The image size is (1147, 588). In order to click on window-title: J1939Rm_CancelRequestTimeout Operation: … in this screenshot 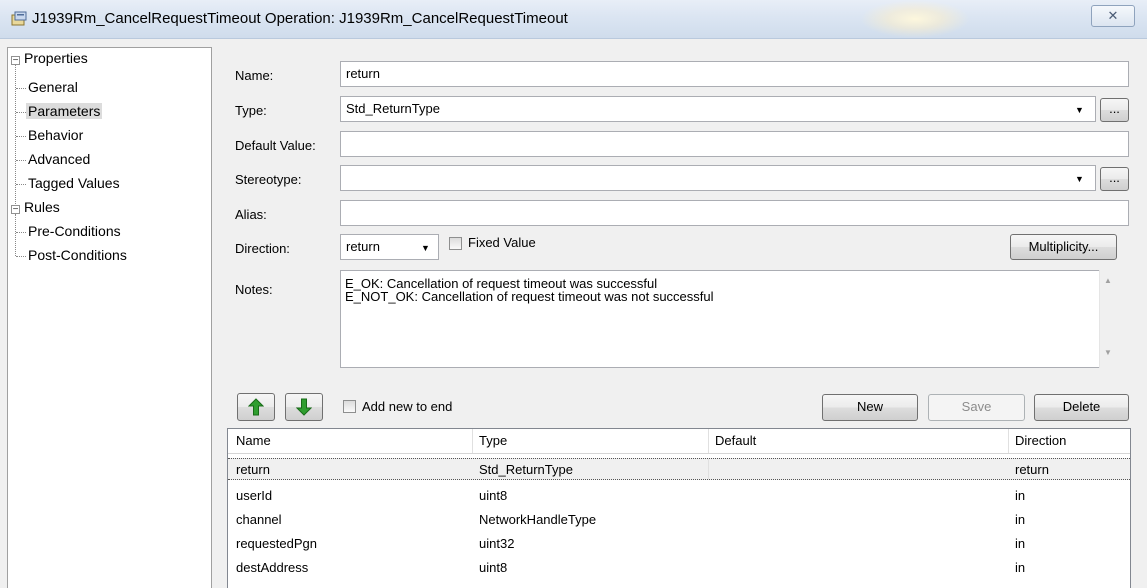, I will do `click(300, 18)`.